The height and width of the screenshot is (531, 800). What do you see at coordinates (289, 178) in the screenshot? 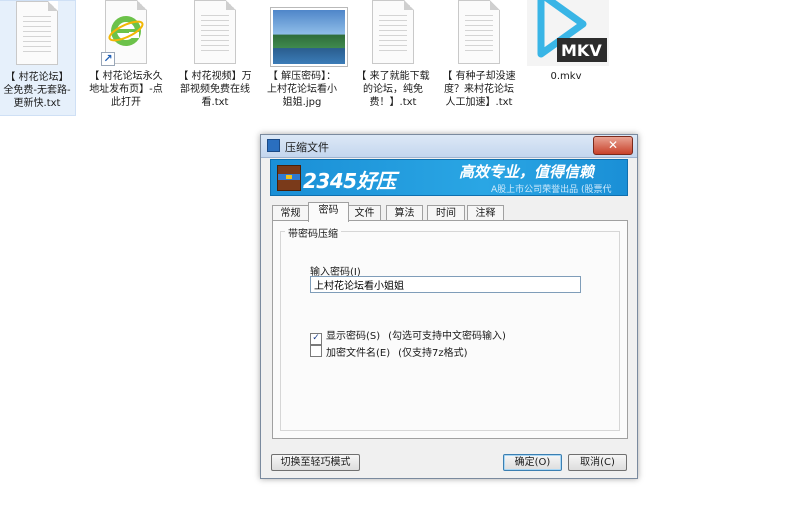
I see `haozip-logo-icon` at bounding box center [289, 178].